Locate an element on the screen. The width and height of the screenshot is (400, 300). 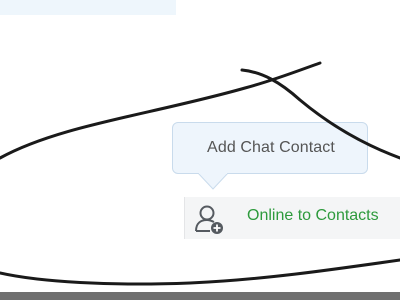
tooltip-label: Add Chat Contact is located at coordinates (271, 147).